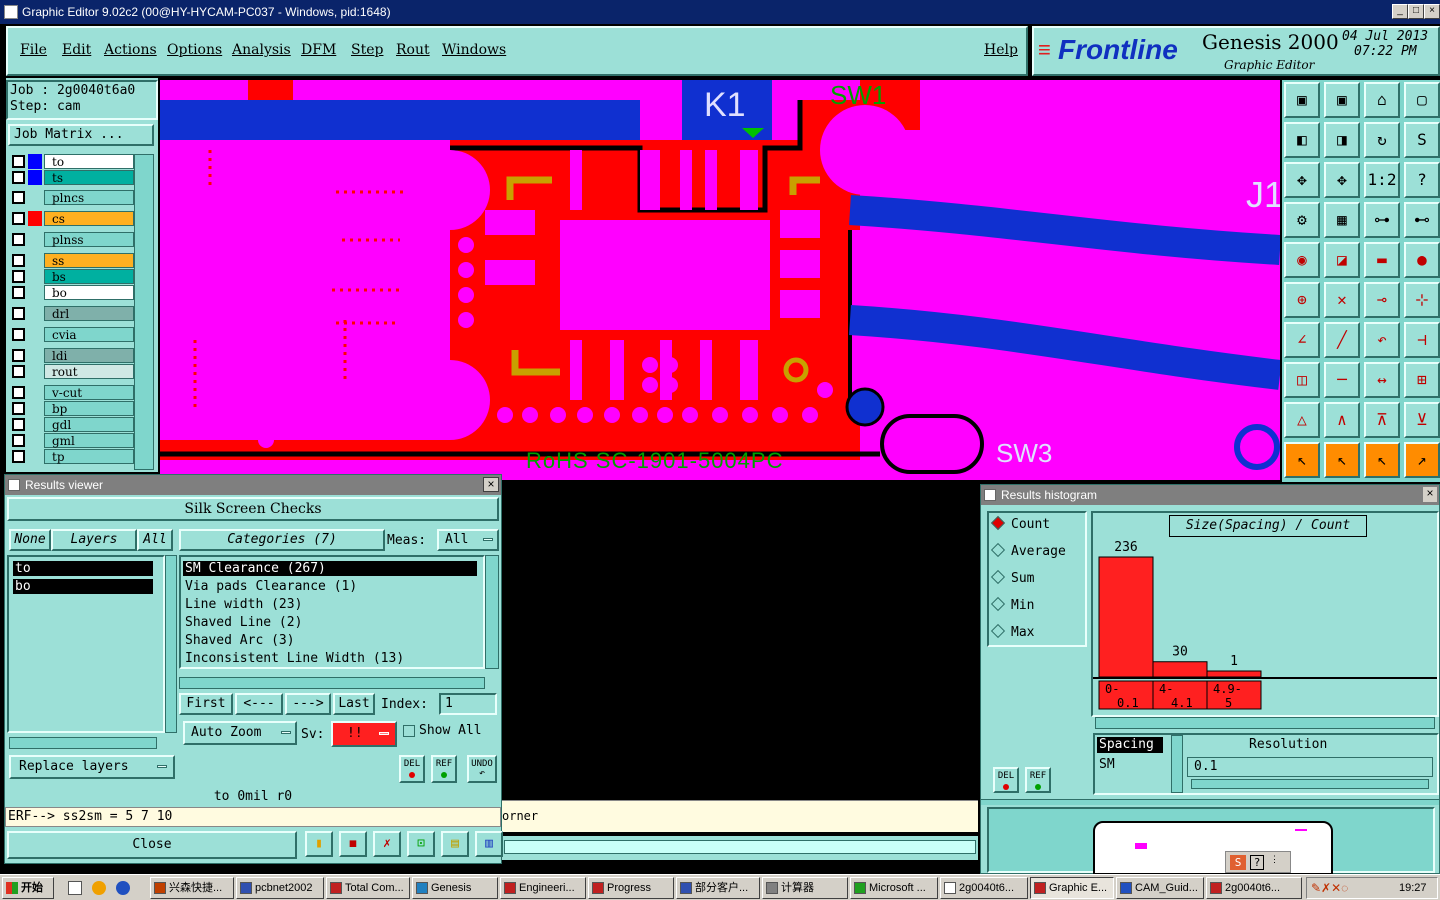 The width and height of the screenshot is (1440, 900). Describe the element at coordinates (89, 276) in the screenshot. I see `layer-name: bs` at that location.